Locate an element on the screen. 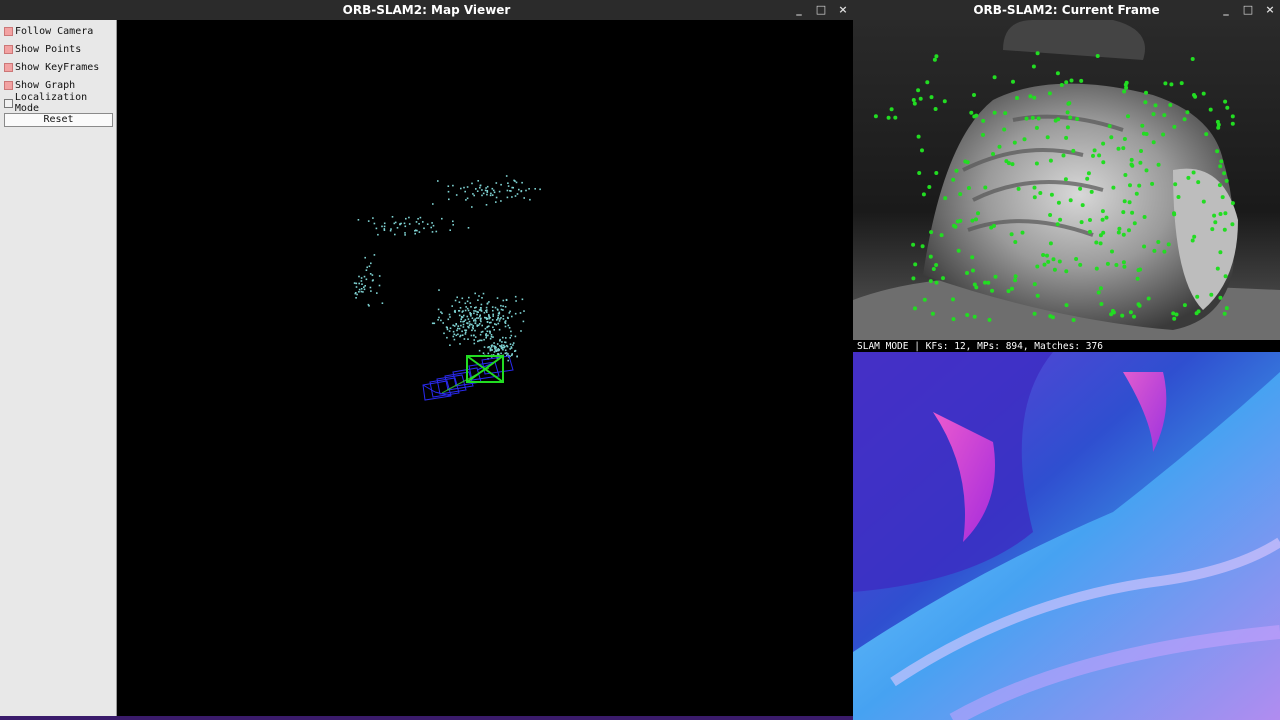  option-localization-mode: Localization Mode is located at coordinates (60, 103).